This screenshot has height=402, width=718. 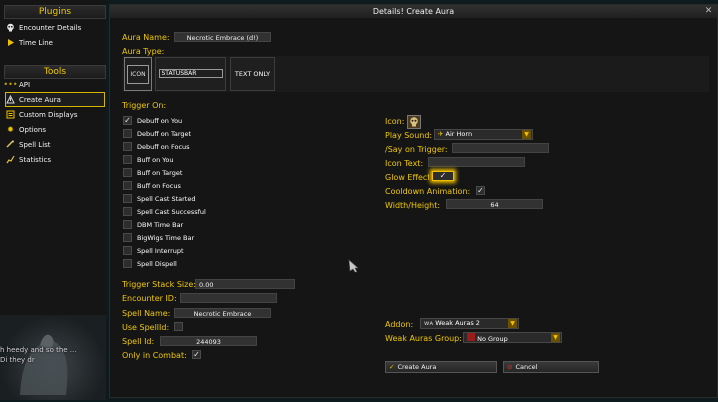 I want to click on sidebar-item-api: ••• API, so click(x=53, y=84).